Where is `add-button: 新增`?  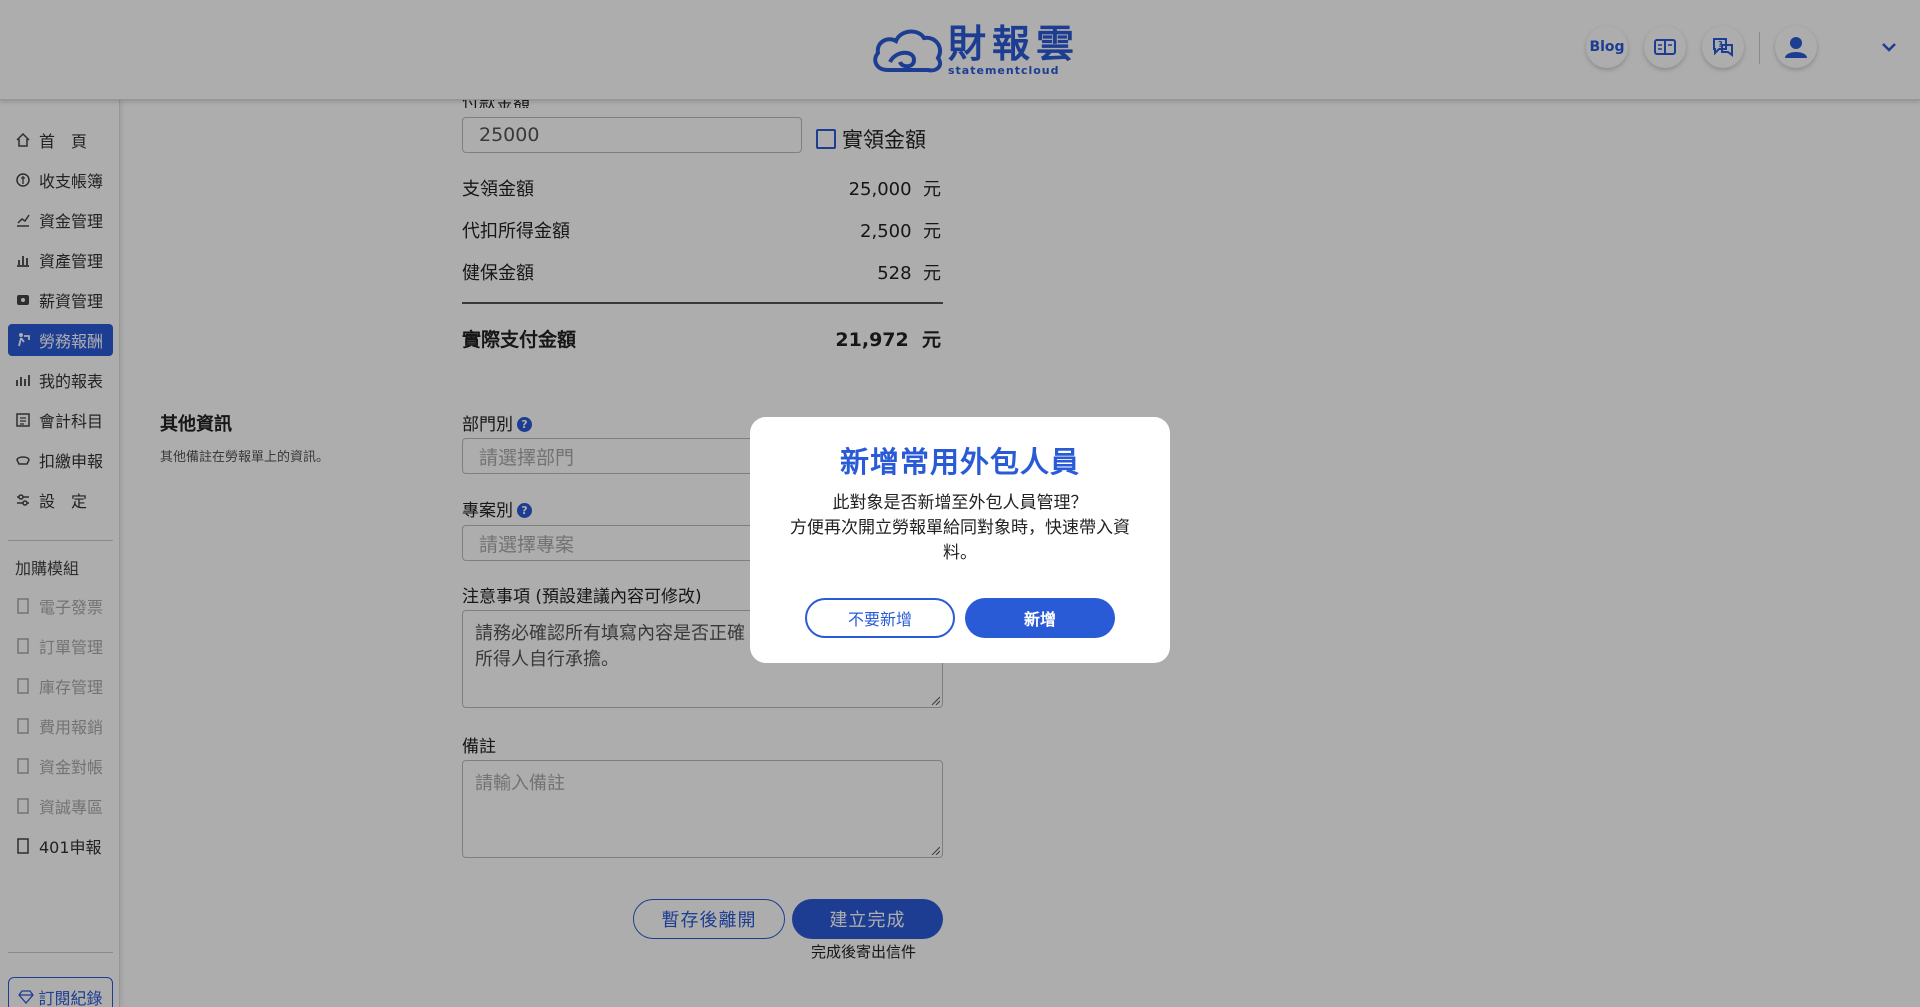
add-button: 新增 is located at coordinates (1040, 618).